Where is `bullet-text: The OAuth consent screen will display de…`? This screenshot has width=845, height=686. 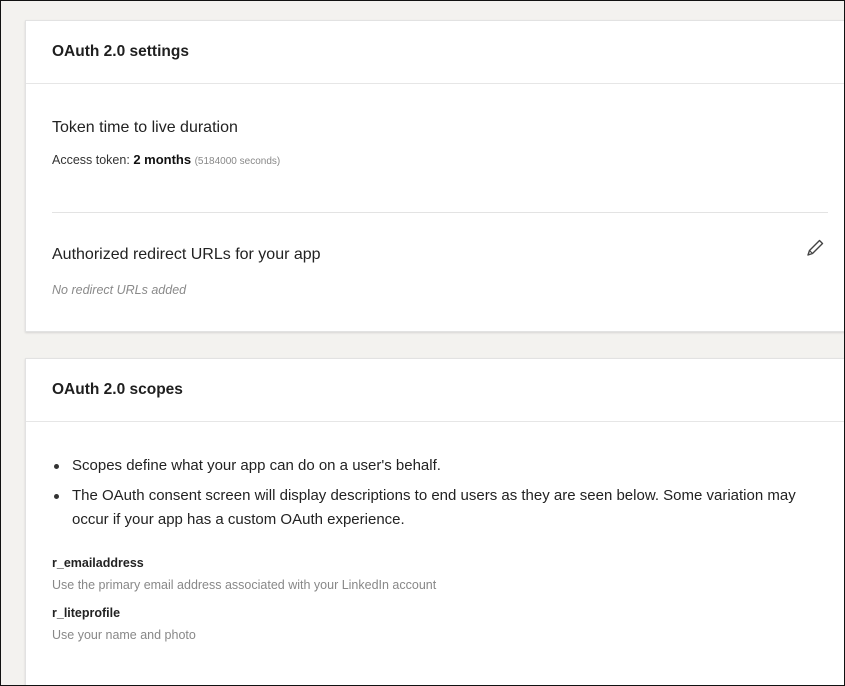
bullet-text: The OAuth consent screen will display de… is located at coordinates (434, 507).